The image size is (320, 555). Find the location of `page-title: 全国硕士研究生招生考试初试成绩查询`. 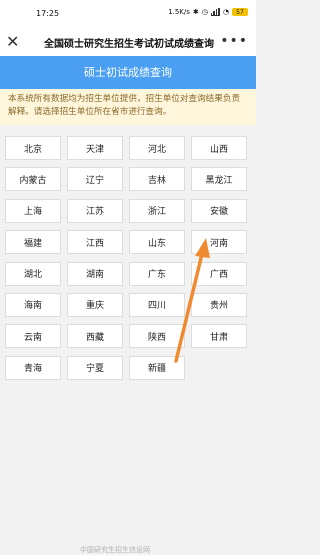

page-title: 全国硕士研究生招生考试初试成绩查询 is located at coordinates (129, 44).